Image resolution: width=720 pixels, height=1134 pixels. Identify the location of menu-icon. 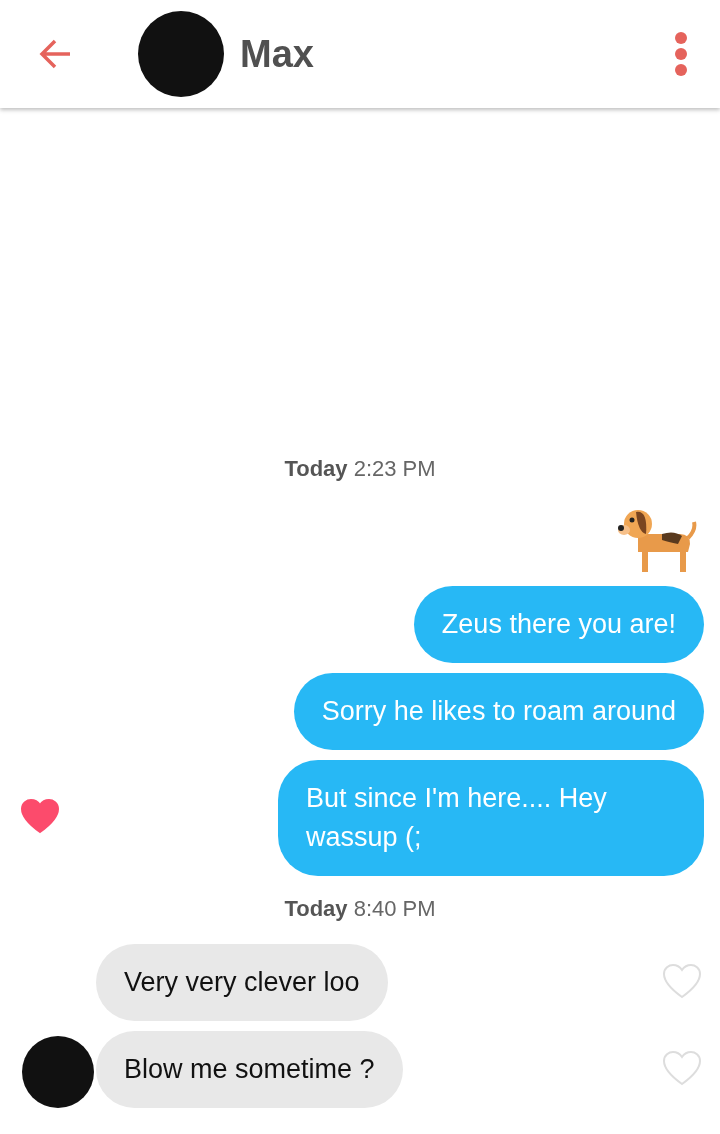
(681, 54).